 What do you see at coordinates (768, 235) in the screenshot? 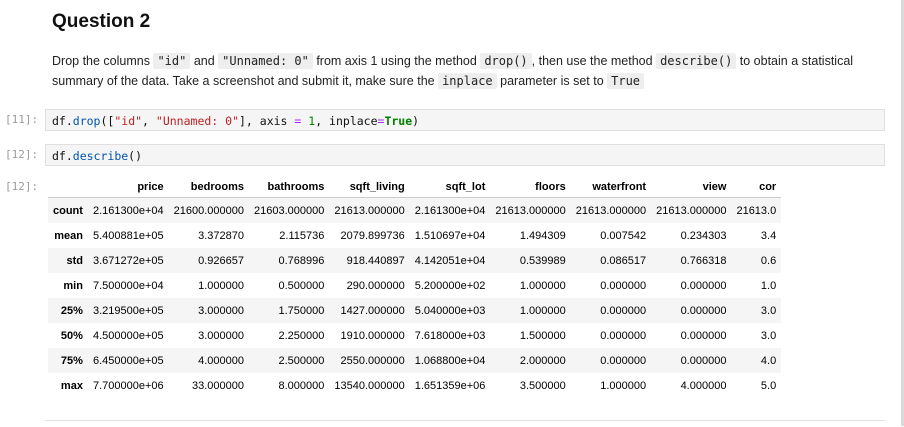
I see `table-cell: 3.4` at bounding box center [768, 235].